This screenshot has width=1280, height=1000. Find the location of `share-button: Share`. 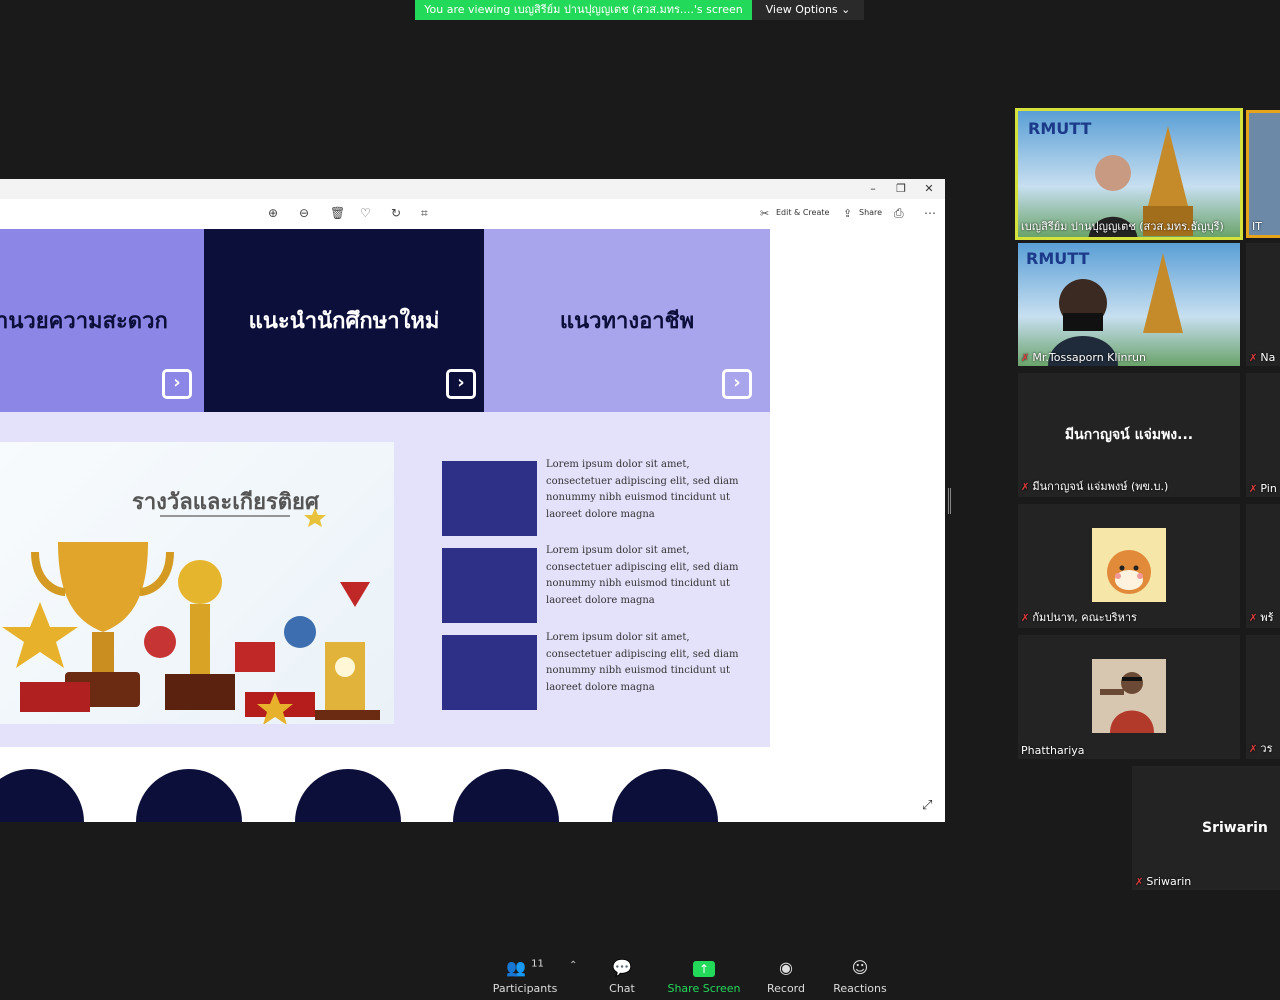

share-button: Share is located at coordinates (870, 212).